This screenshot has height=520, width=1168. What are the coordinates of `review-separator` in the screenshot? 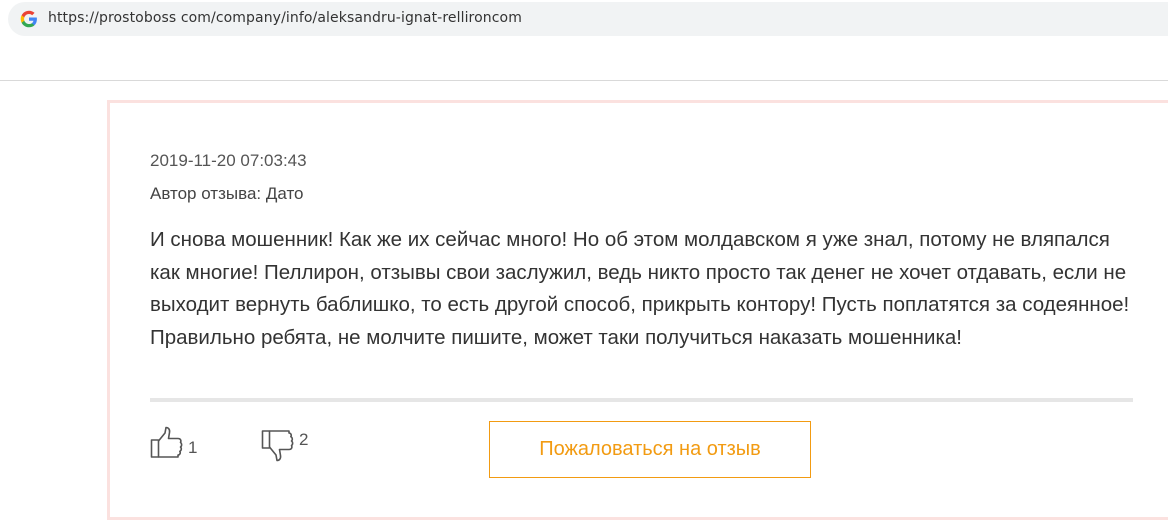 It's located at (641, 400).